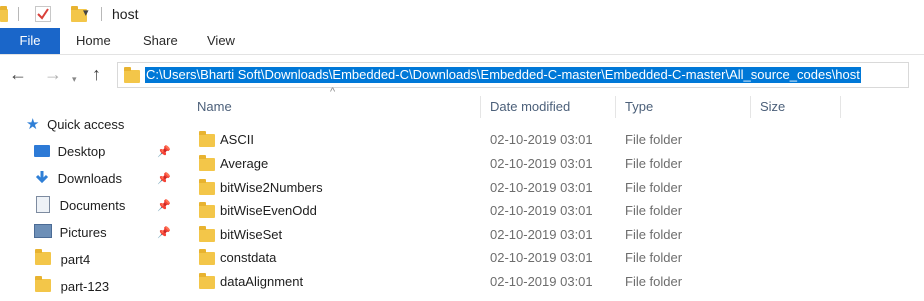 This screenshot has width=924, height=301. What do you see at coordinates (244, 163) in the screenshot?
I see `file-name: Average` at bounding box center [244, 163].